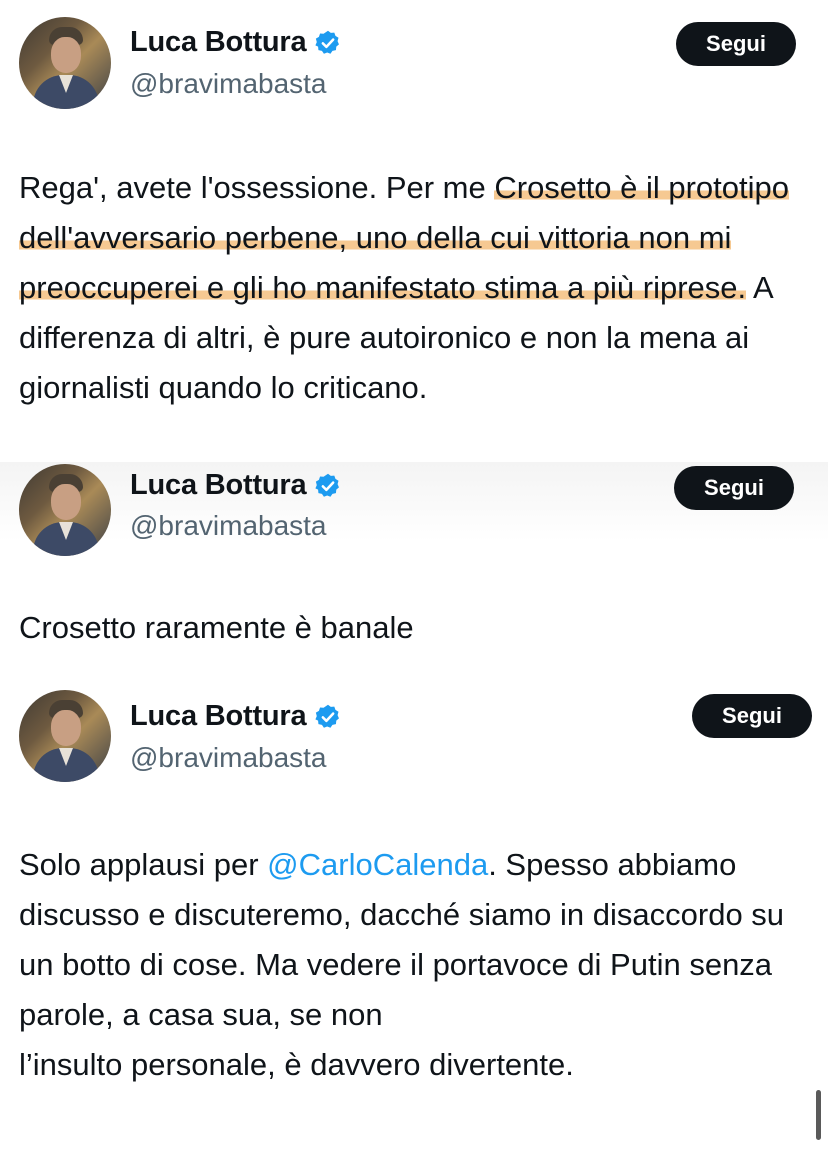 This screenshot has width=828, height=1149. Describe the element at coordinates (377, 864) in the screenshot. I see `mention-link: @CarloCalenda` at that location.